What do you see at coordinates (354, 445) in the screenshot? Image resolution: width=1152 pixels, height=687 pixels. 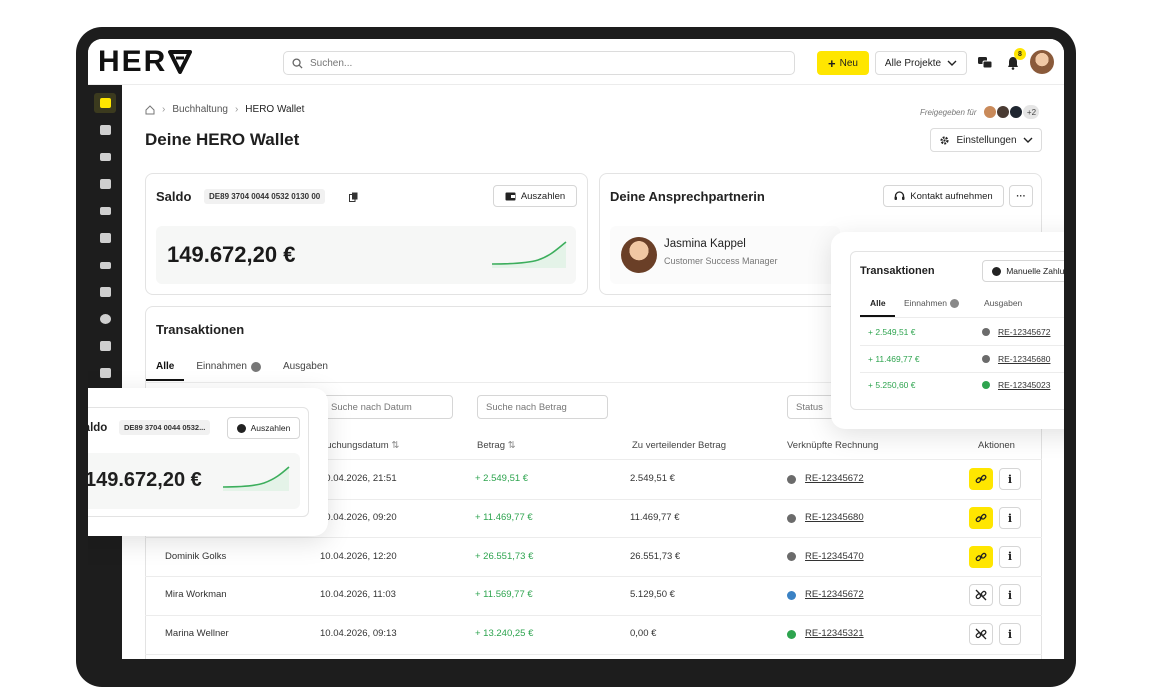 I see `column-label: Buchungsdatum` at bounding box center [354, 445].